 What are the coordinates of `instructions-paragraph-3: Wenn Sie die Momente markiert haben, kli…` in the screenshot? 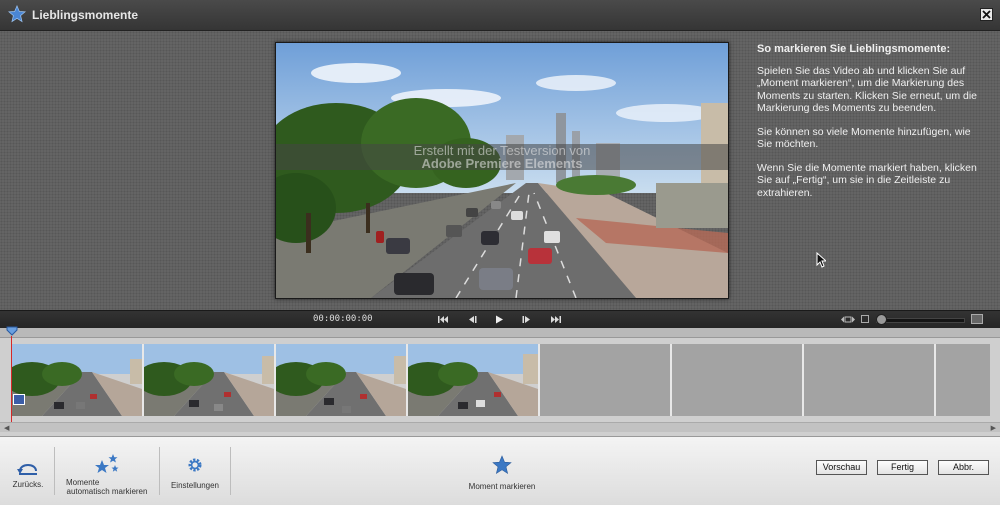 It's located at (867, 180).